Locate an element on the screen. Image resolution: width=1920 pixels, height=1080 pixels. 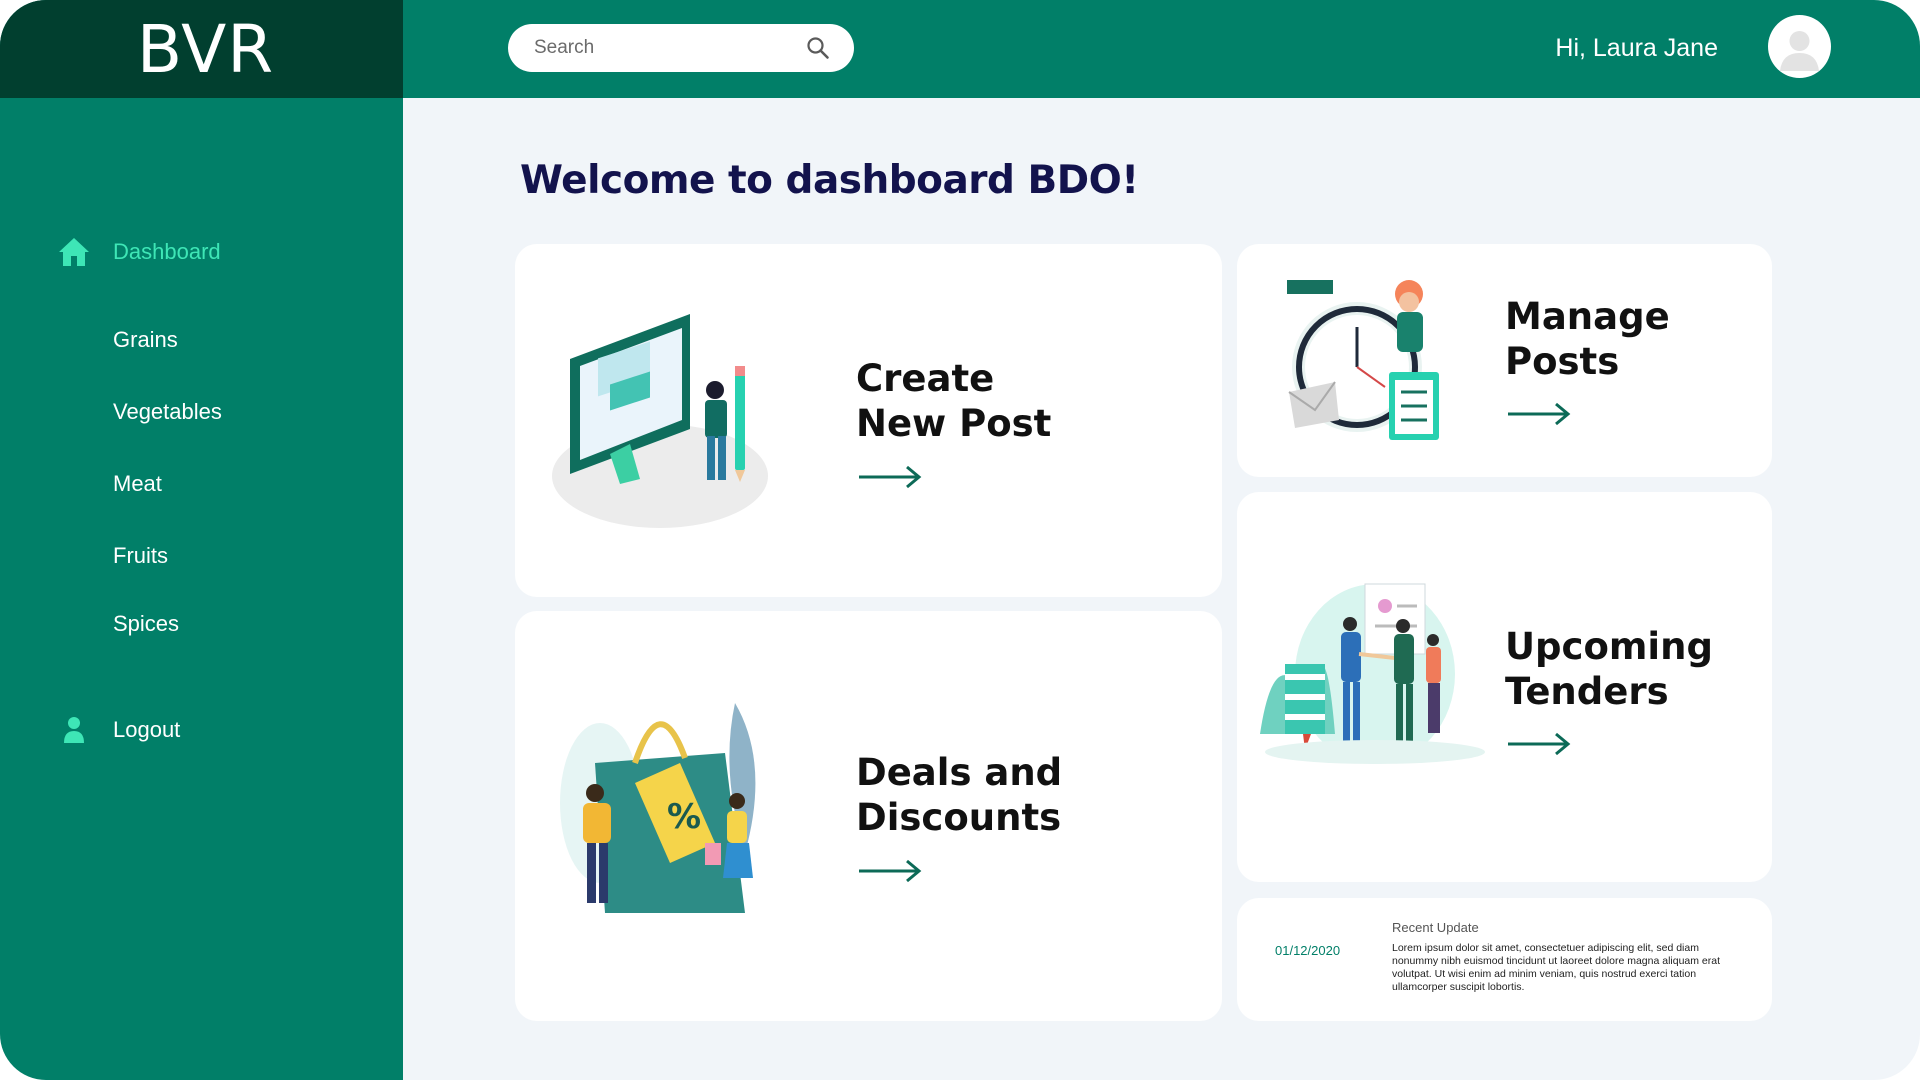
top-bar: Hi, Laura Jane is located at coordinates (1161, 49).